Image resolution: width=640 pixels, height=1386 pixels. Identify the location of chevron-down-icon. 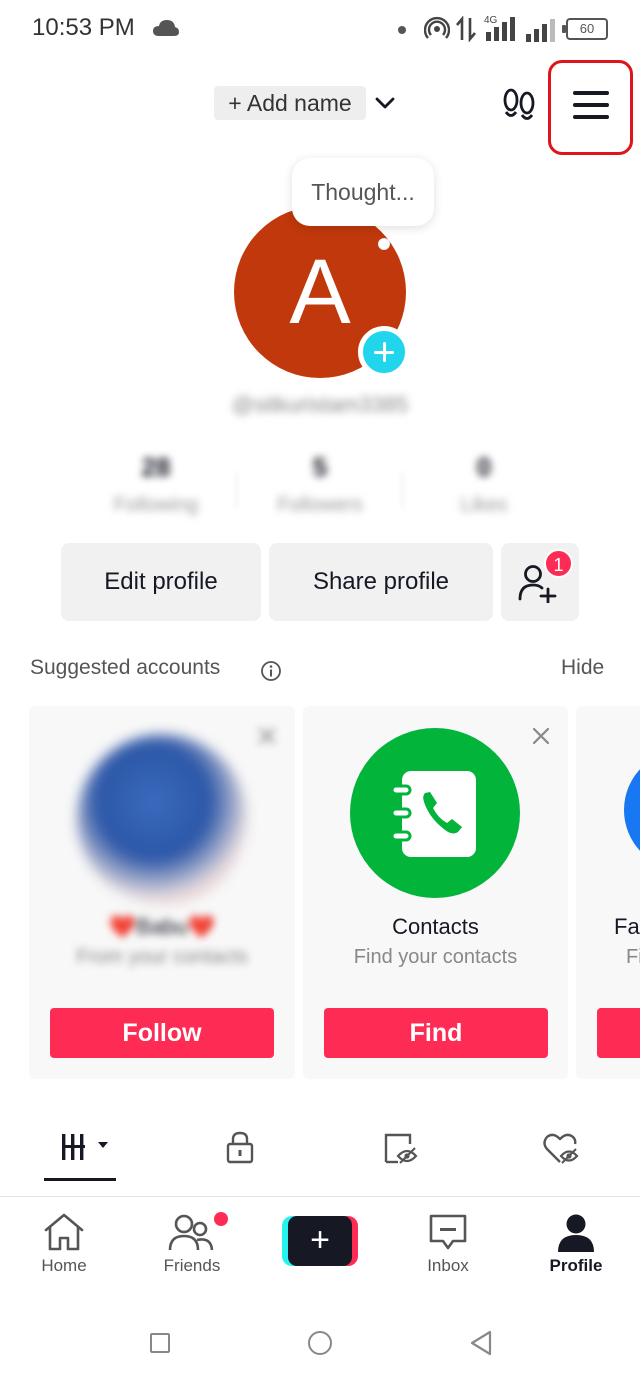
(385, 103).